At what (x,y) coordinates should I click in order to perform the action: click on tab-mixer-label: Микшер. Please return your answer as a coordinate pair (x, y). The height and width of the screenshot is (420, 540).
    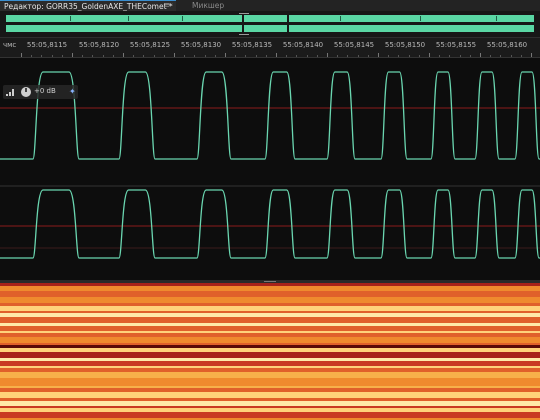
    Looking at the image, I should click on (208, 5).